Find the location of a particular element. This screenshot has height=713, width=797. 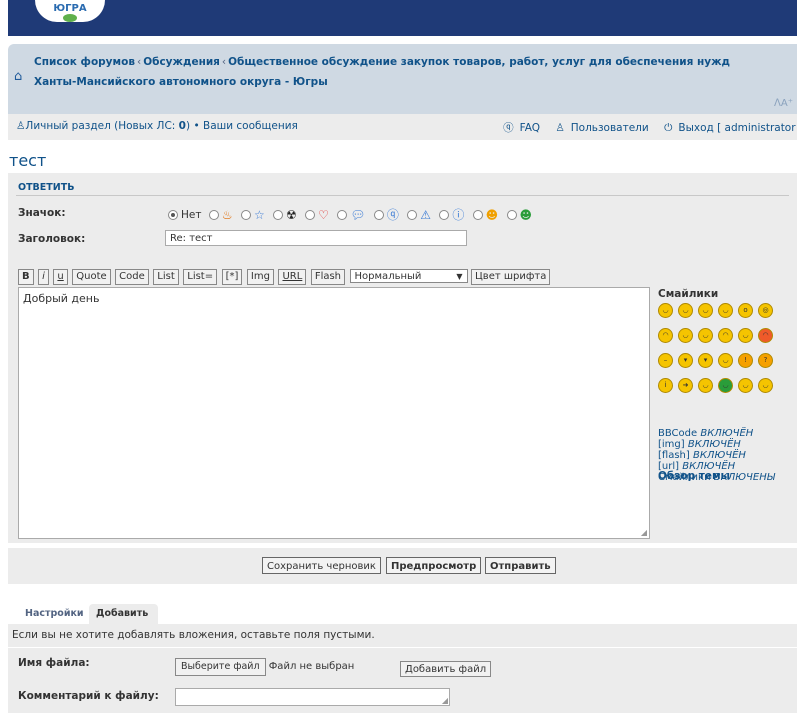

faq-icon: ⓠ is located at coordinates (508, 128).